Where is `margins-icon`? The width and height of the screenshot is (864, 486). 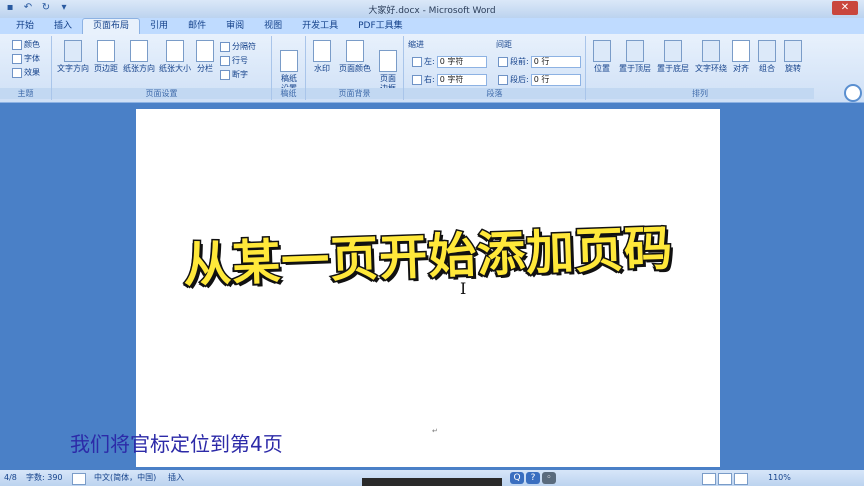 margins-icon is located at coordinates (106, 51).